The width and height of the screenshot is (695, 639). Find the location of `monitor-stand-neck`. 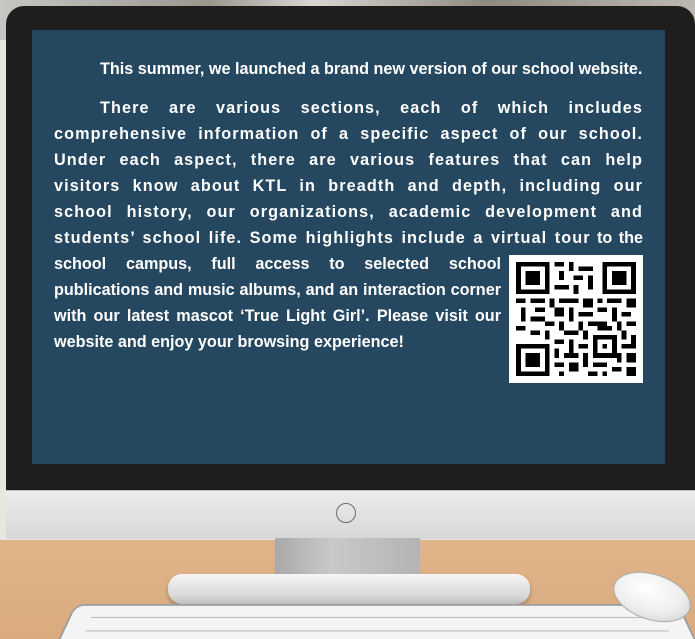

monitor-stand-neck is located at coordinates (347, 558).